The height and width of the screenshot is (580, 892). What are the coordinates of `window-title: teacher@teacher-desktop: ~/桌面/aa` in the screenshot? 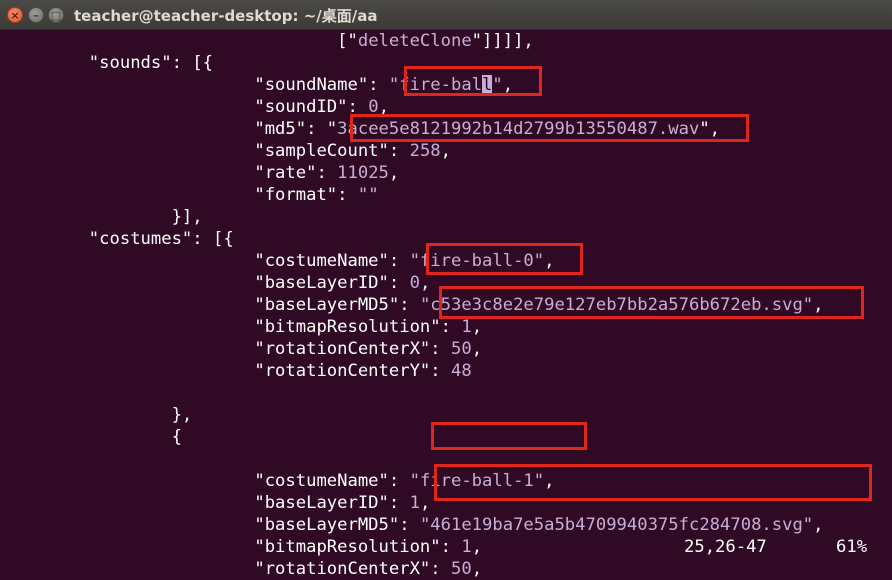 It's located at (226, 16).